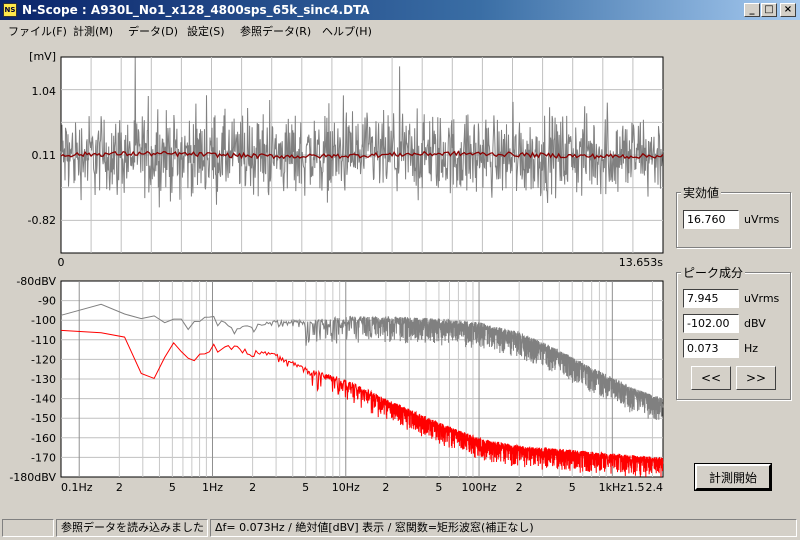 This screenshot has width=800, height=540. Describe the element at coordinates (613, 487) in the screenshot. I see `spectrum-xtick: 1kHz` at that location.